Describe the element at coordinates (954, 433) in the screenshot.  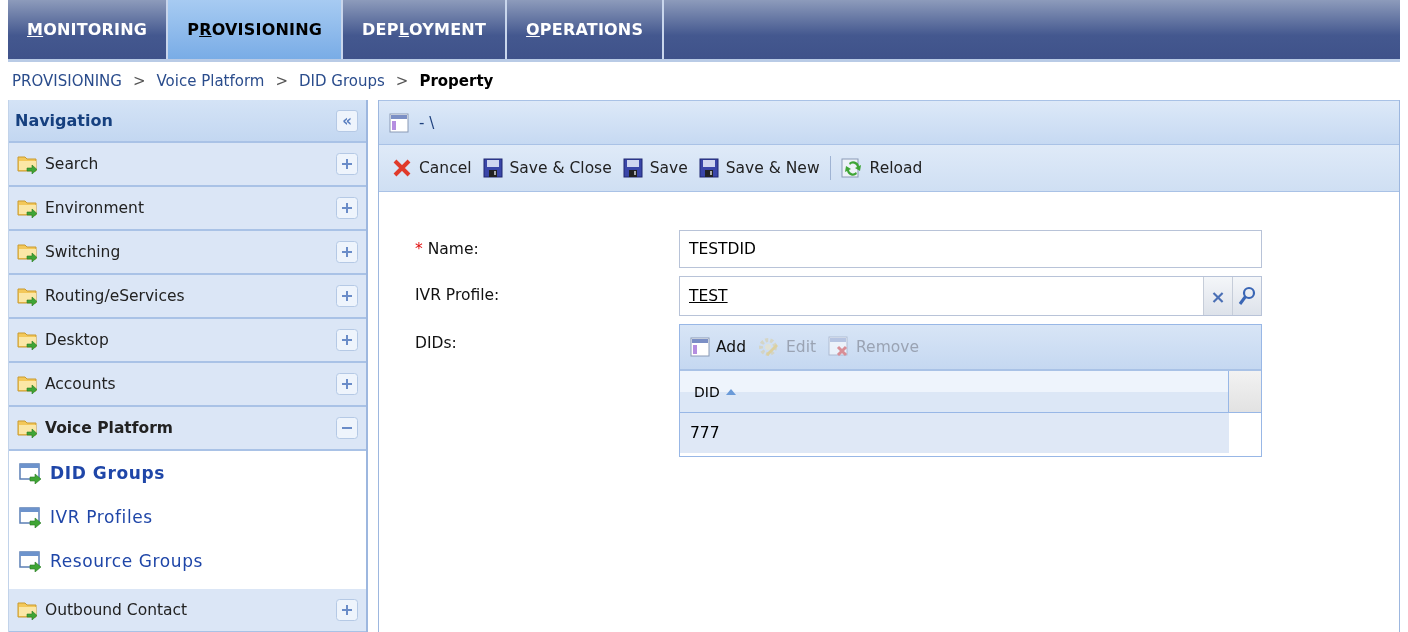
I see `table-cell: 777` at that location.